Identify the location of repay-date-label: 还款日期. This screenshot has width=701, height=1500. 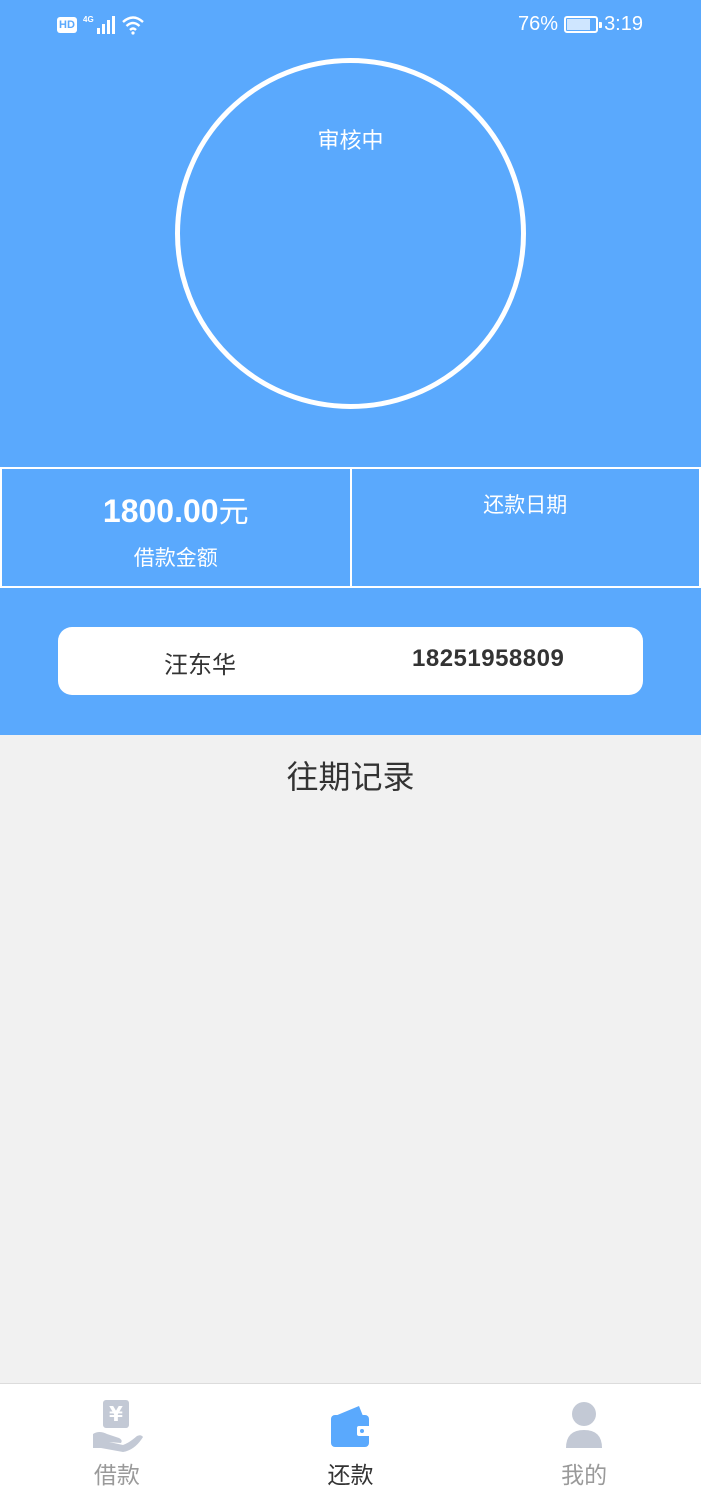
(525, 505).